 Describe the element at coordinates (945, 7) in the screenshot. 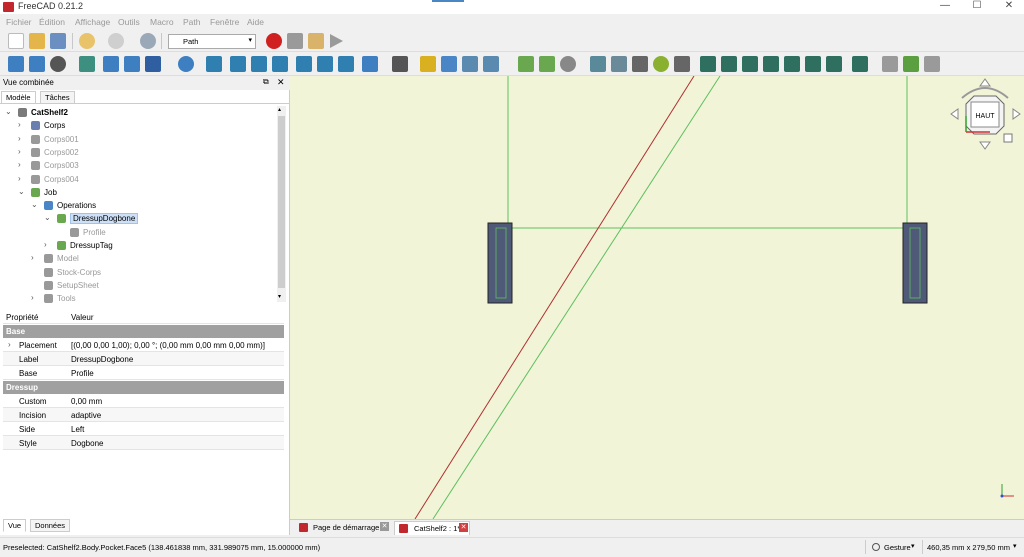

I see `minimize-button: —` at that location.